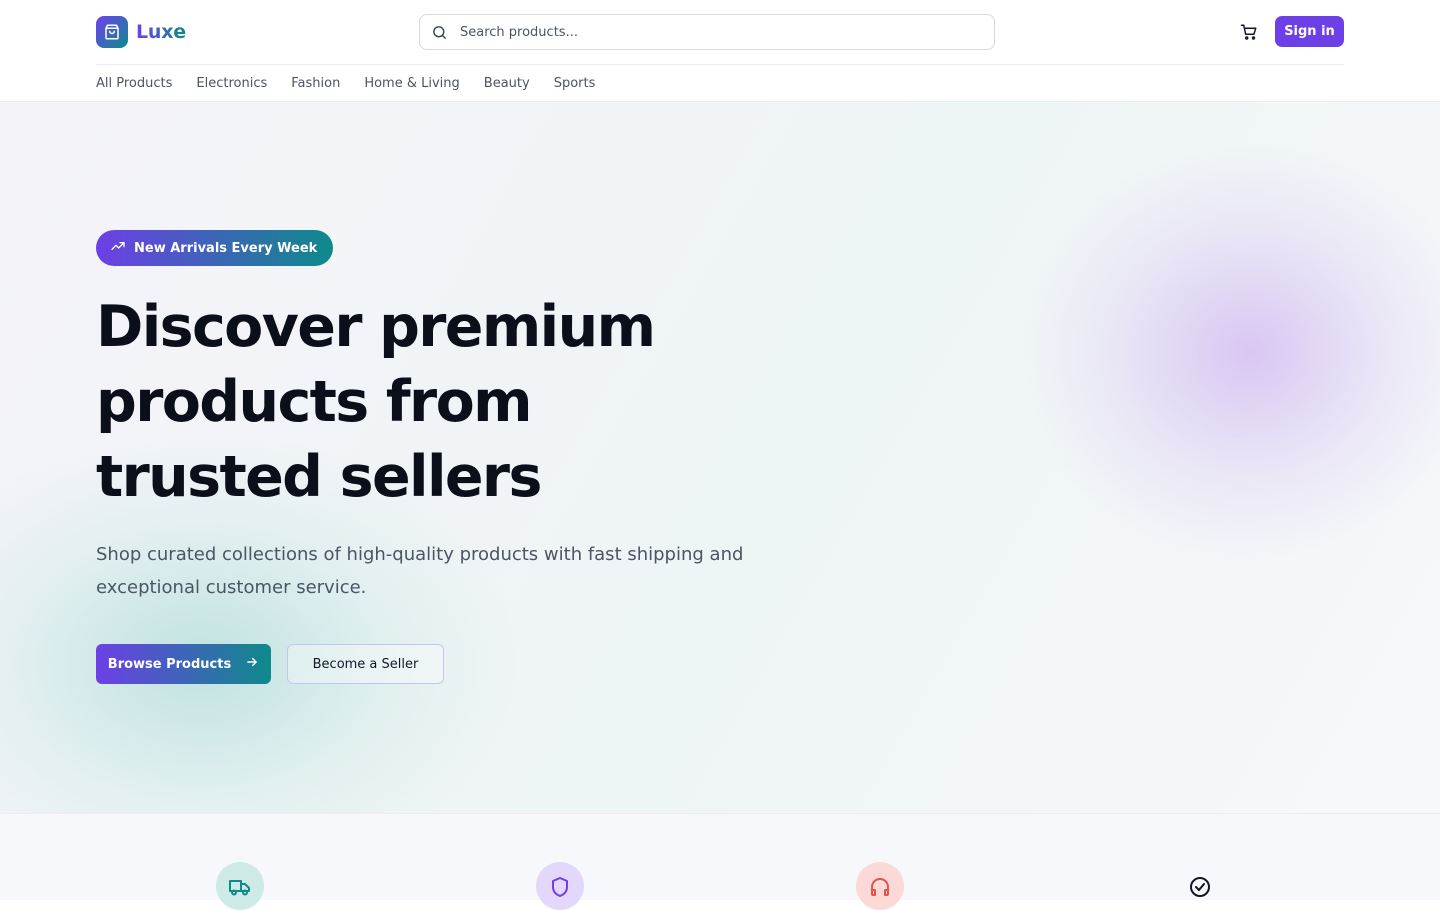 This screenshot has height=910, width=1440. I want to click on category-electronics: Electronics, so click(231, 83).